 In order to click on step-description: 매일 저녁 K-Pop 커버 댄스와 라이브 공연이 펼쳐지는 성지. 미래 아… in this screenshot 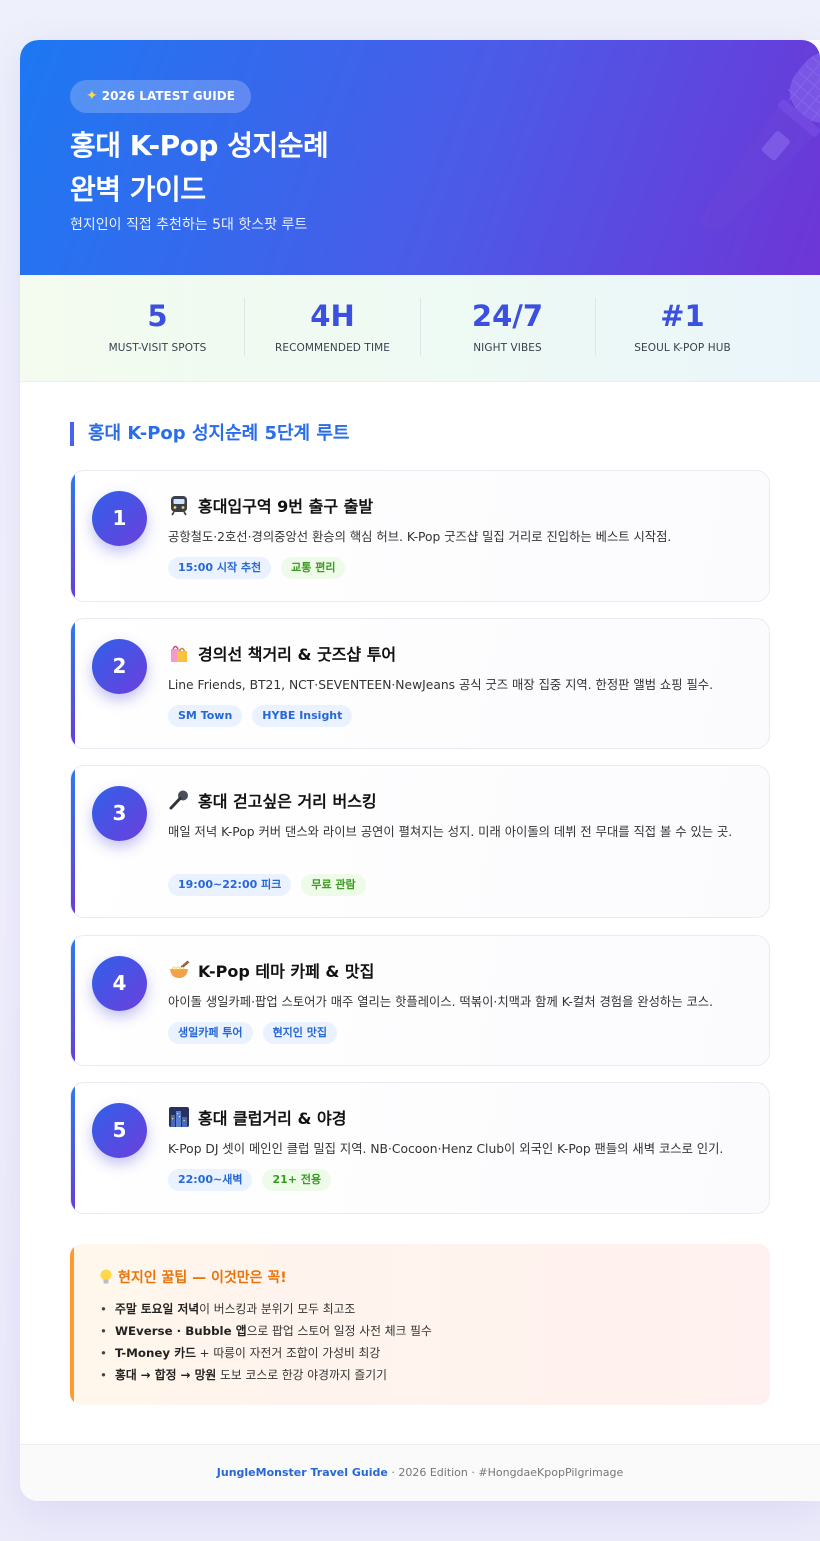, I will do `click(450, 832)`.